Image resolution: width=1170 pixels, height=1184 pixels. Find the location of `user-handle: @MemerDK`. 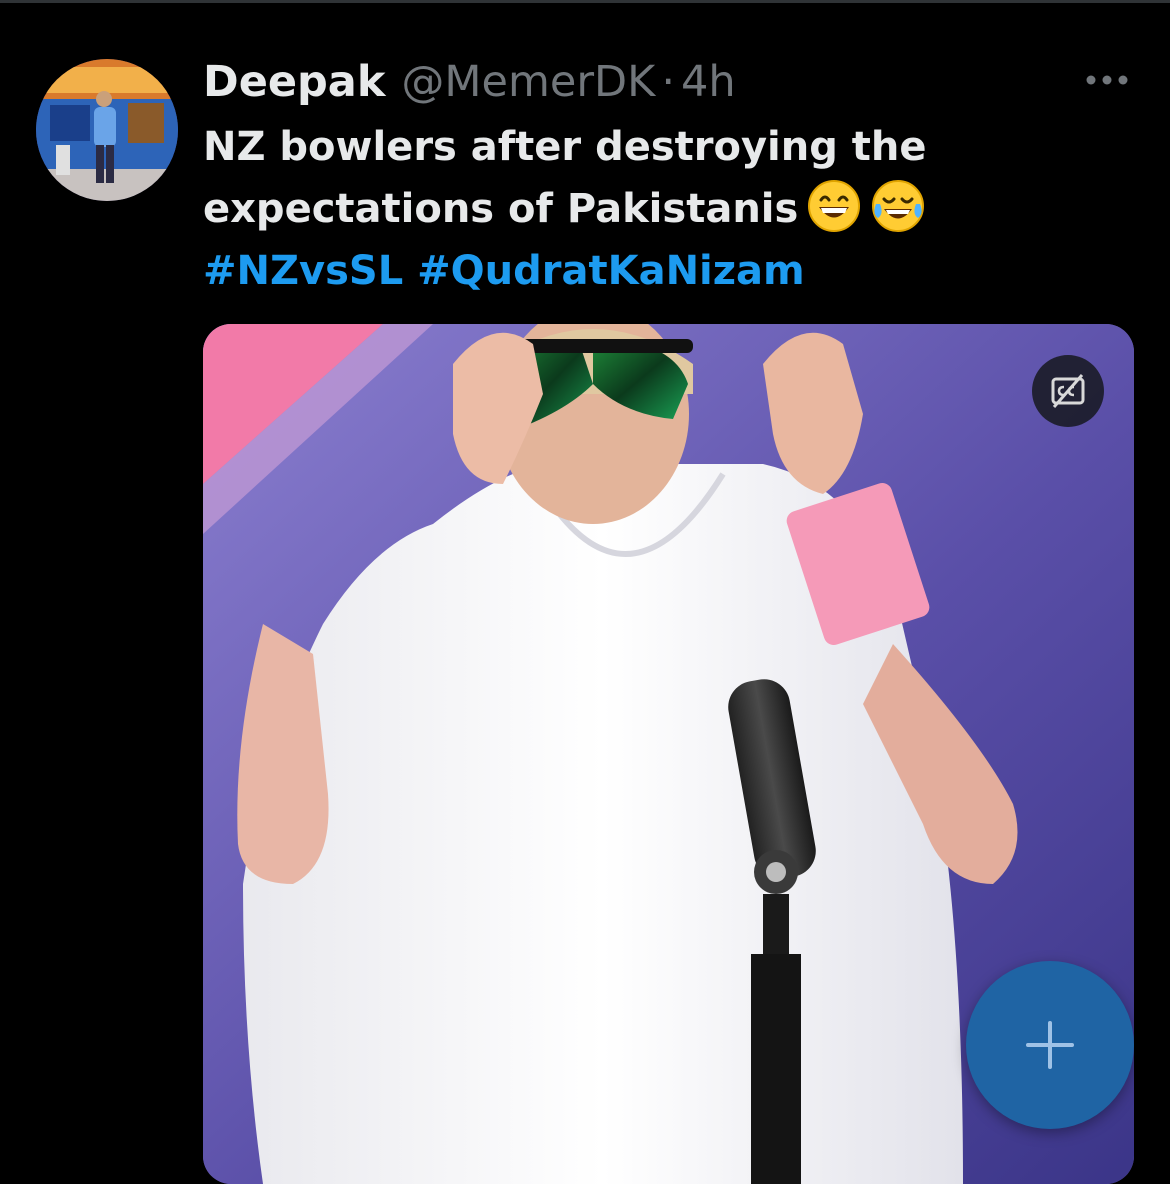

user-handle: @MemerDK is located at coordinates (528, 82).